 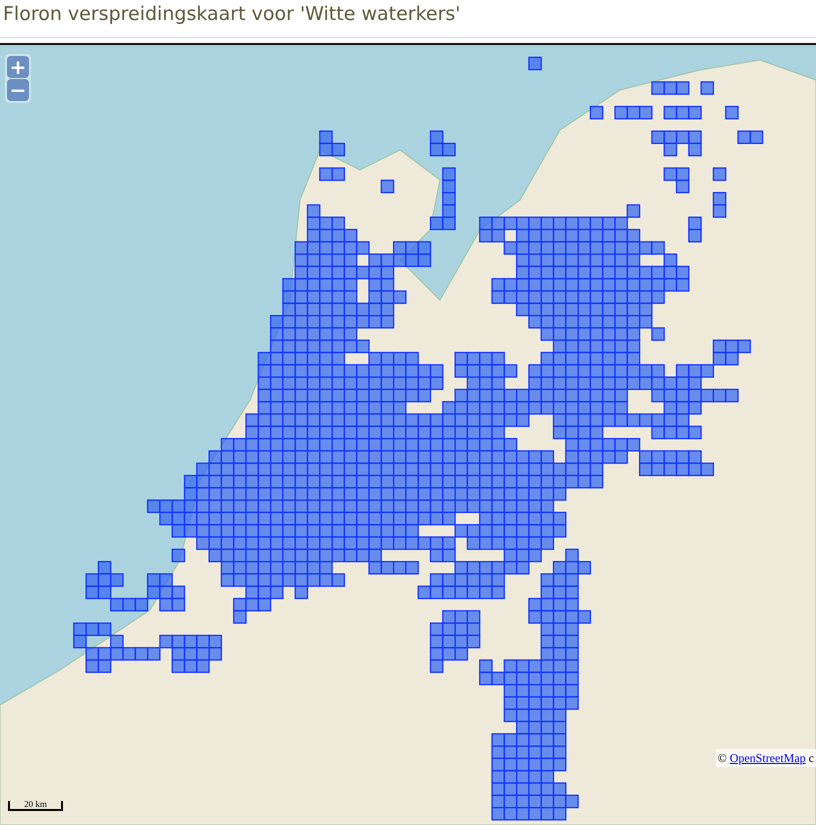 What do you see at coordinates (722, 758) in the screenshot?
I see `copyright-symbol: ©` at bounding box center [722, 758].